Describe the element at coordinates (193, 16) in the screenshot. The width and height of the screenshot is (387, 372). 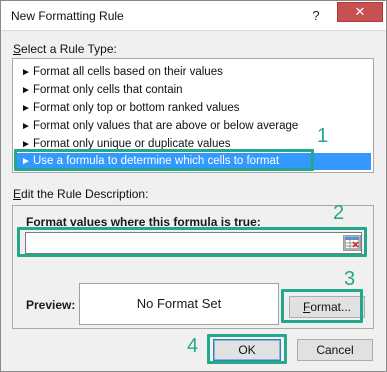
I see `title-bar: New Formatting Rule ? ✕` at that location.